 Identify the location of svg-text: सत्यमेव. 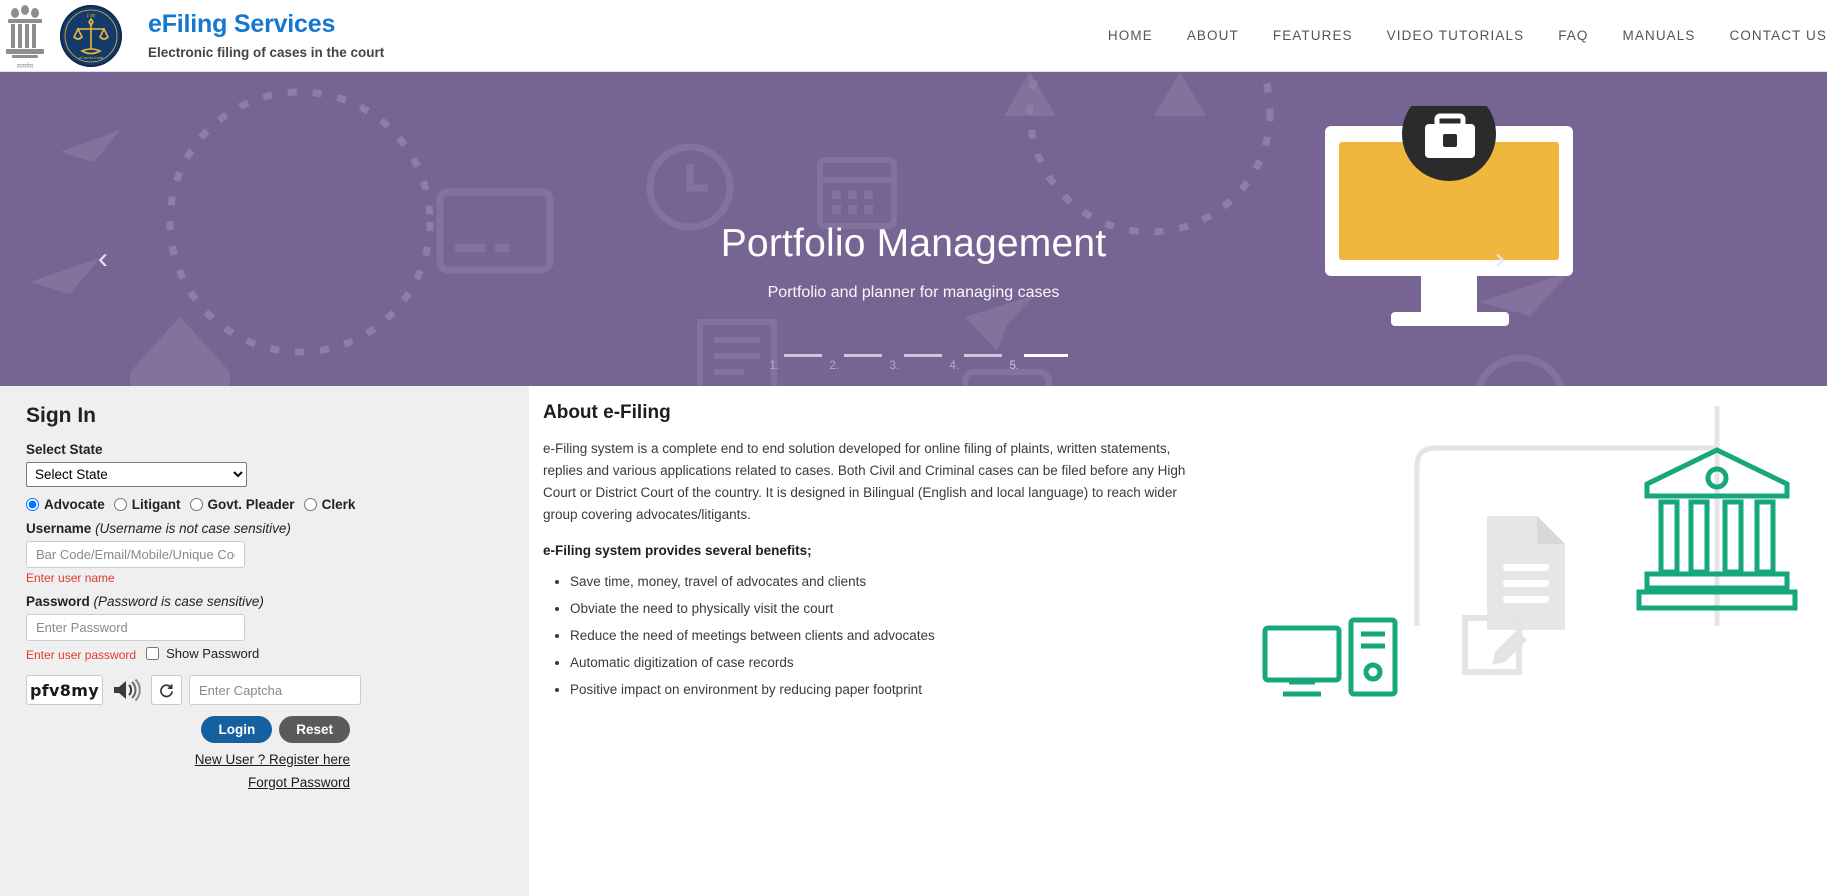
(25, 66).